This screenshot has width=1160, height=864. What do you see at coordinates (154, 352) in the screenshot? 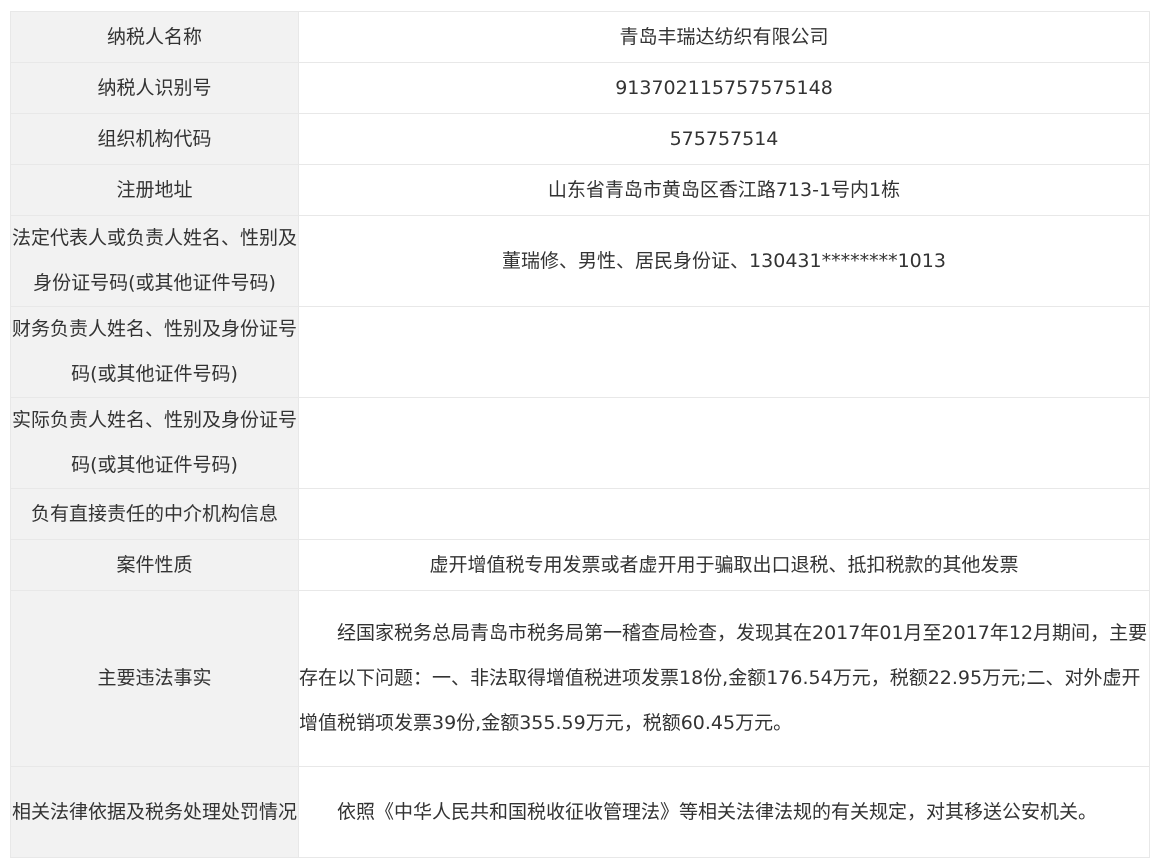
I see `field-label: 财务负责人姓名、性别及身份证号码(或其他证件号码)` at bounding box center [154, 352].